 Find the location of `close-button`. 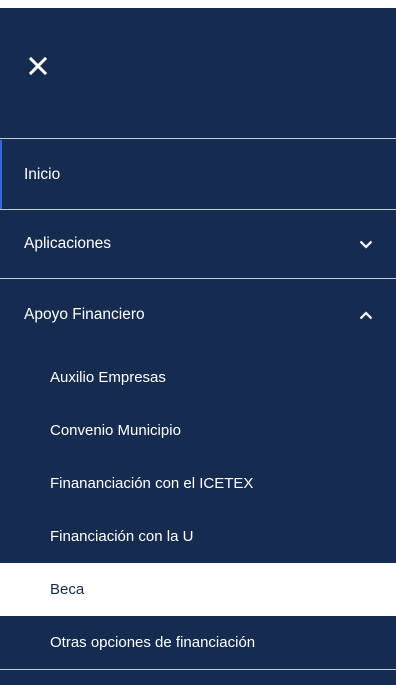

close-button is located at coordinates (38, 66).